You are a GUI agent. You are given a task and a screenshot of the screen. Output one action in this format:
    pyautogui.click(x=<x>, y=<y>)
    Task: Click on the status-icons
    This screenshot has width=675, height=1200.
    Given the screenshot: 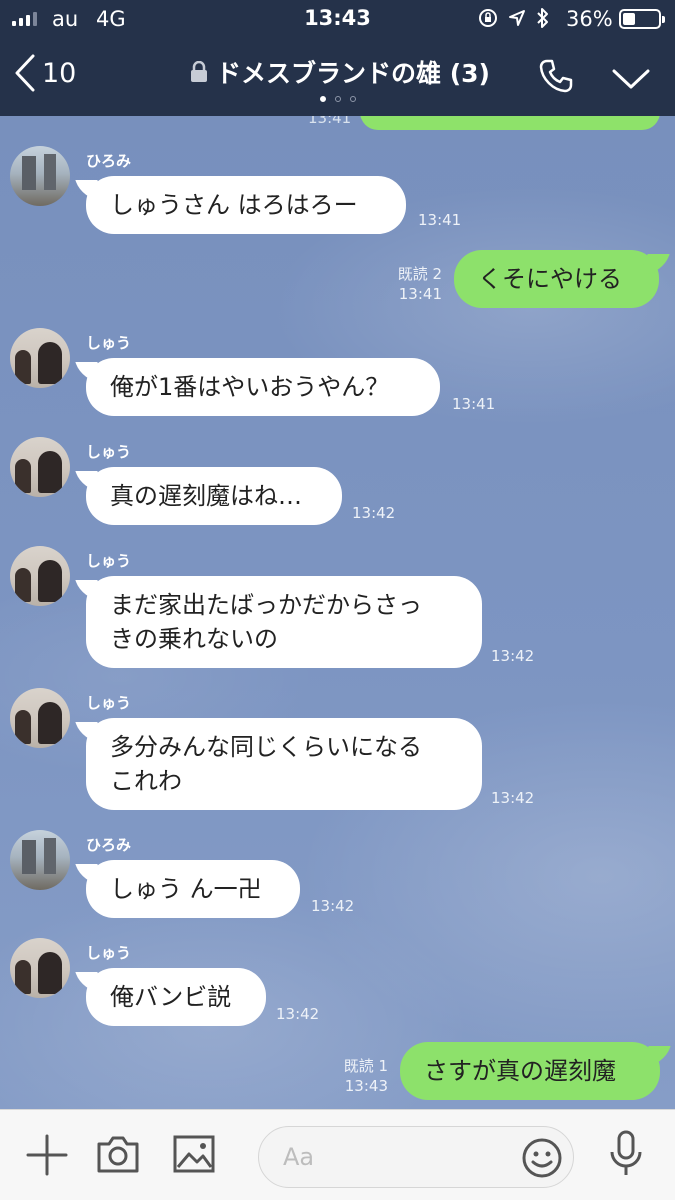 What is the action you would take?
    pyautogui.click(x=514, y=18)
    